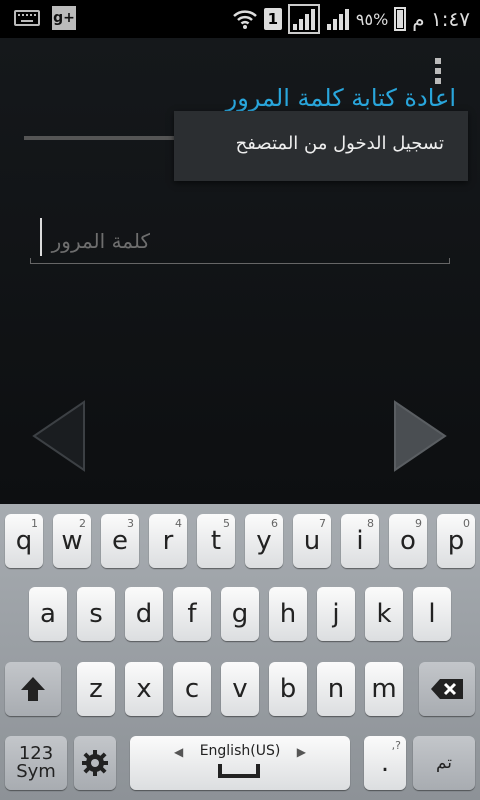  I want to click on key-y: y6, so click(264, 541).